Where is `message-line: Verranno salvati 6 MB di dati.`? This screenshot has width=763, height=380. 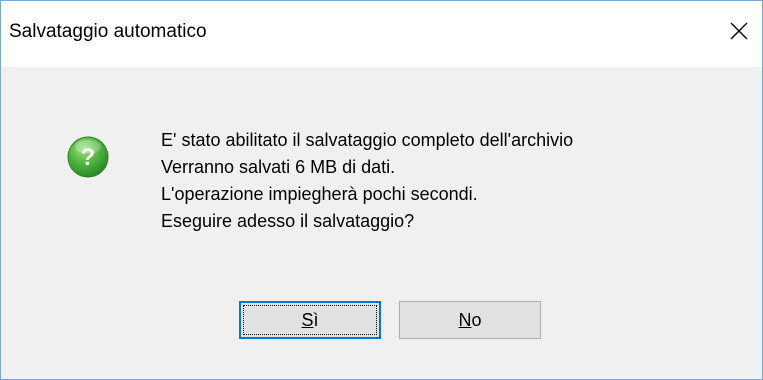
message-line: Verranno salvati 6 MB di dati. is located at coordinates (278, 167).